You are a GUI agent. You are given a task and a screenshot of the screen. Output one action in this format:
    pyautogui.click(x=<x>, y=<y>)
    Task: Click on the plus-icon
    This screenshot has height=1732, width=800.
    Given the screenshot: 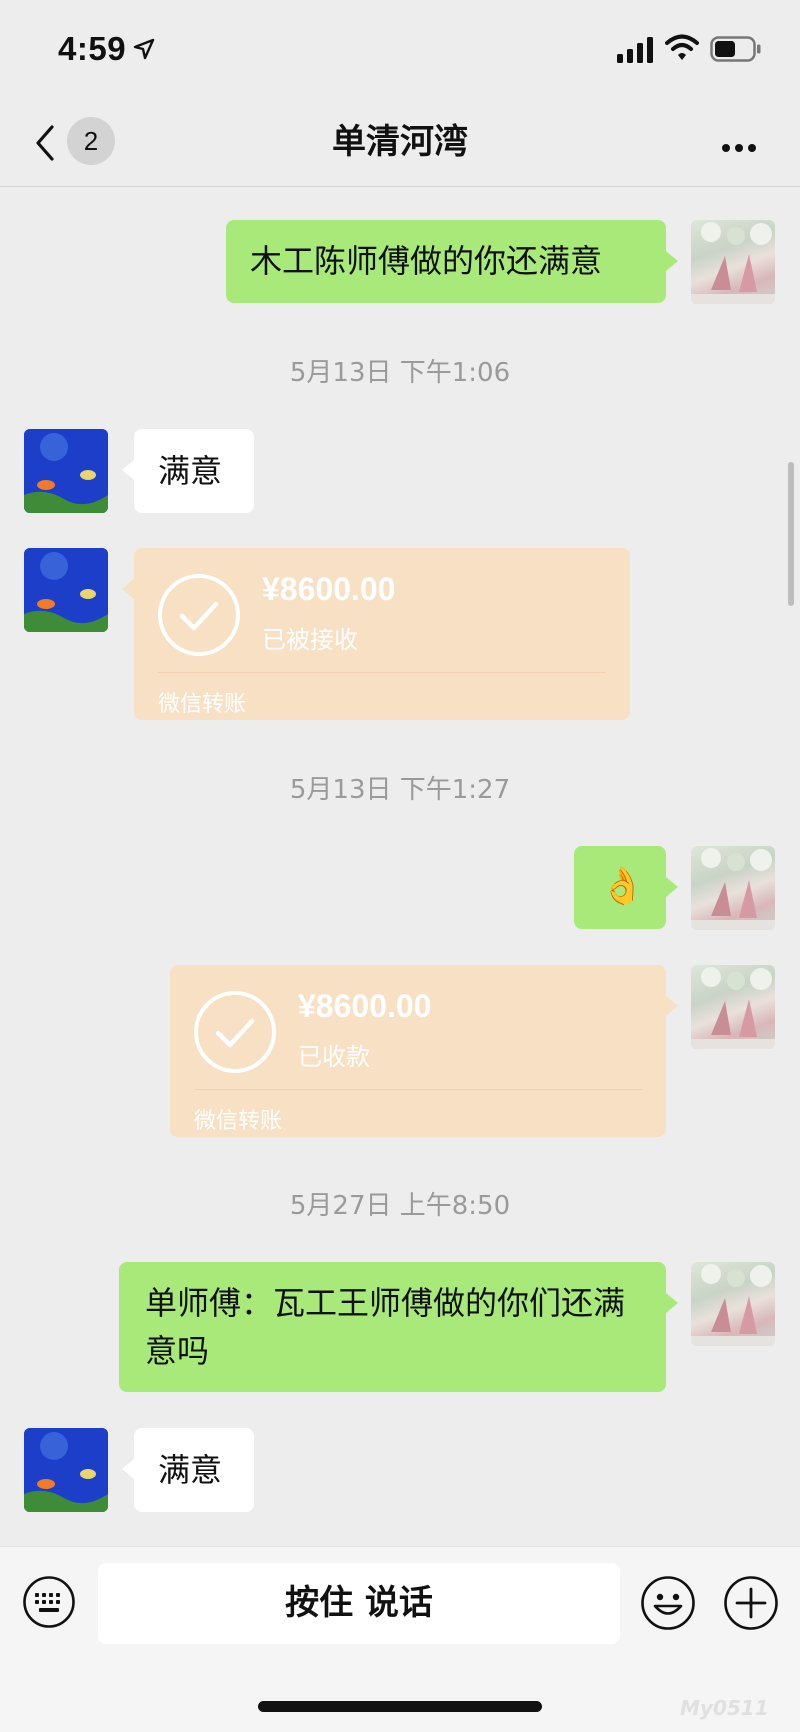 What is the action you would take?
    pyautogui.click(x=751, y=1603)
    